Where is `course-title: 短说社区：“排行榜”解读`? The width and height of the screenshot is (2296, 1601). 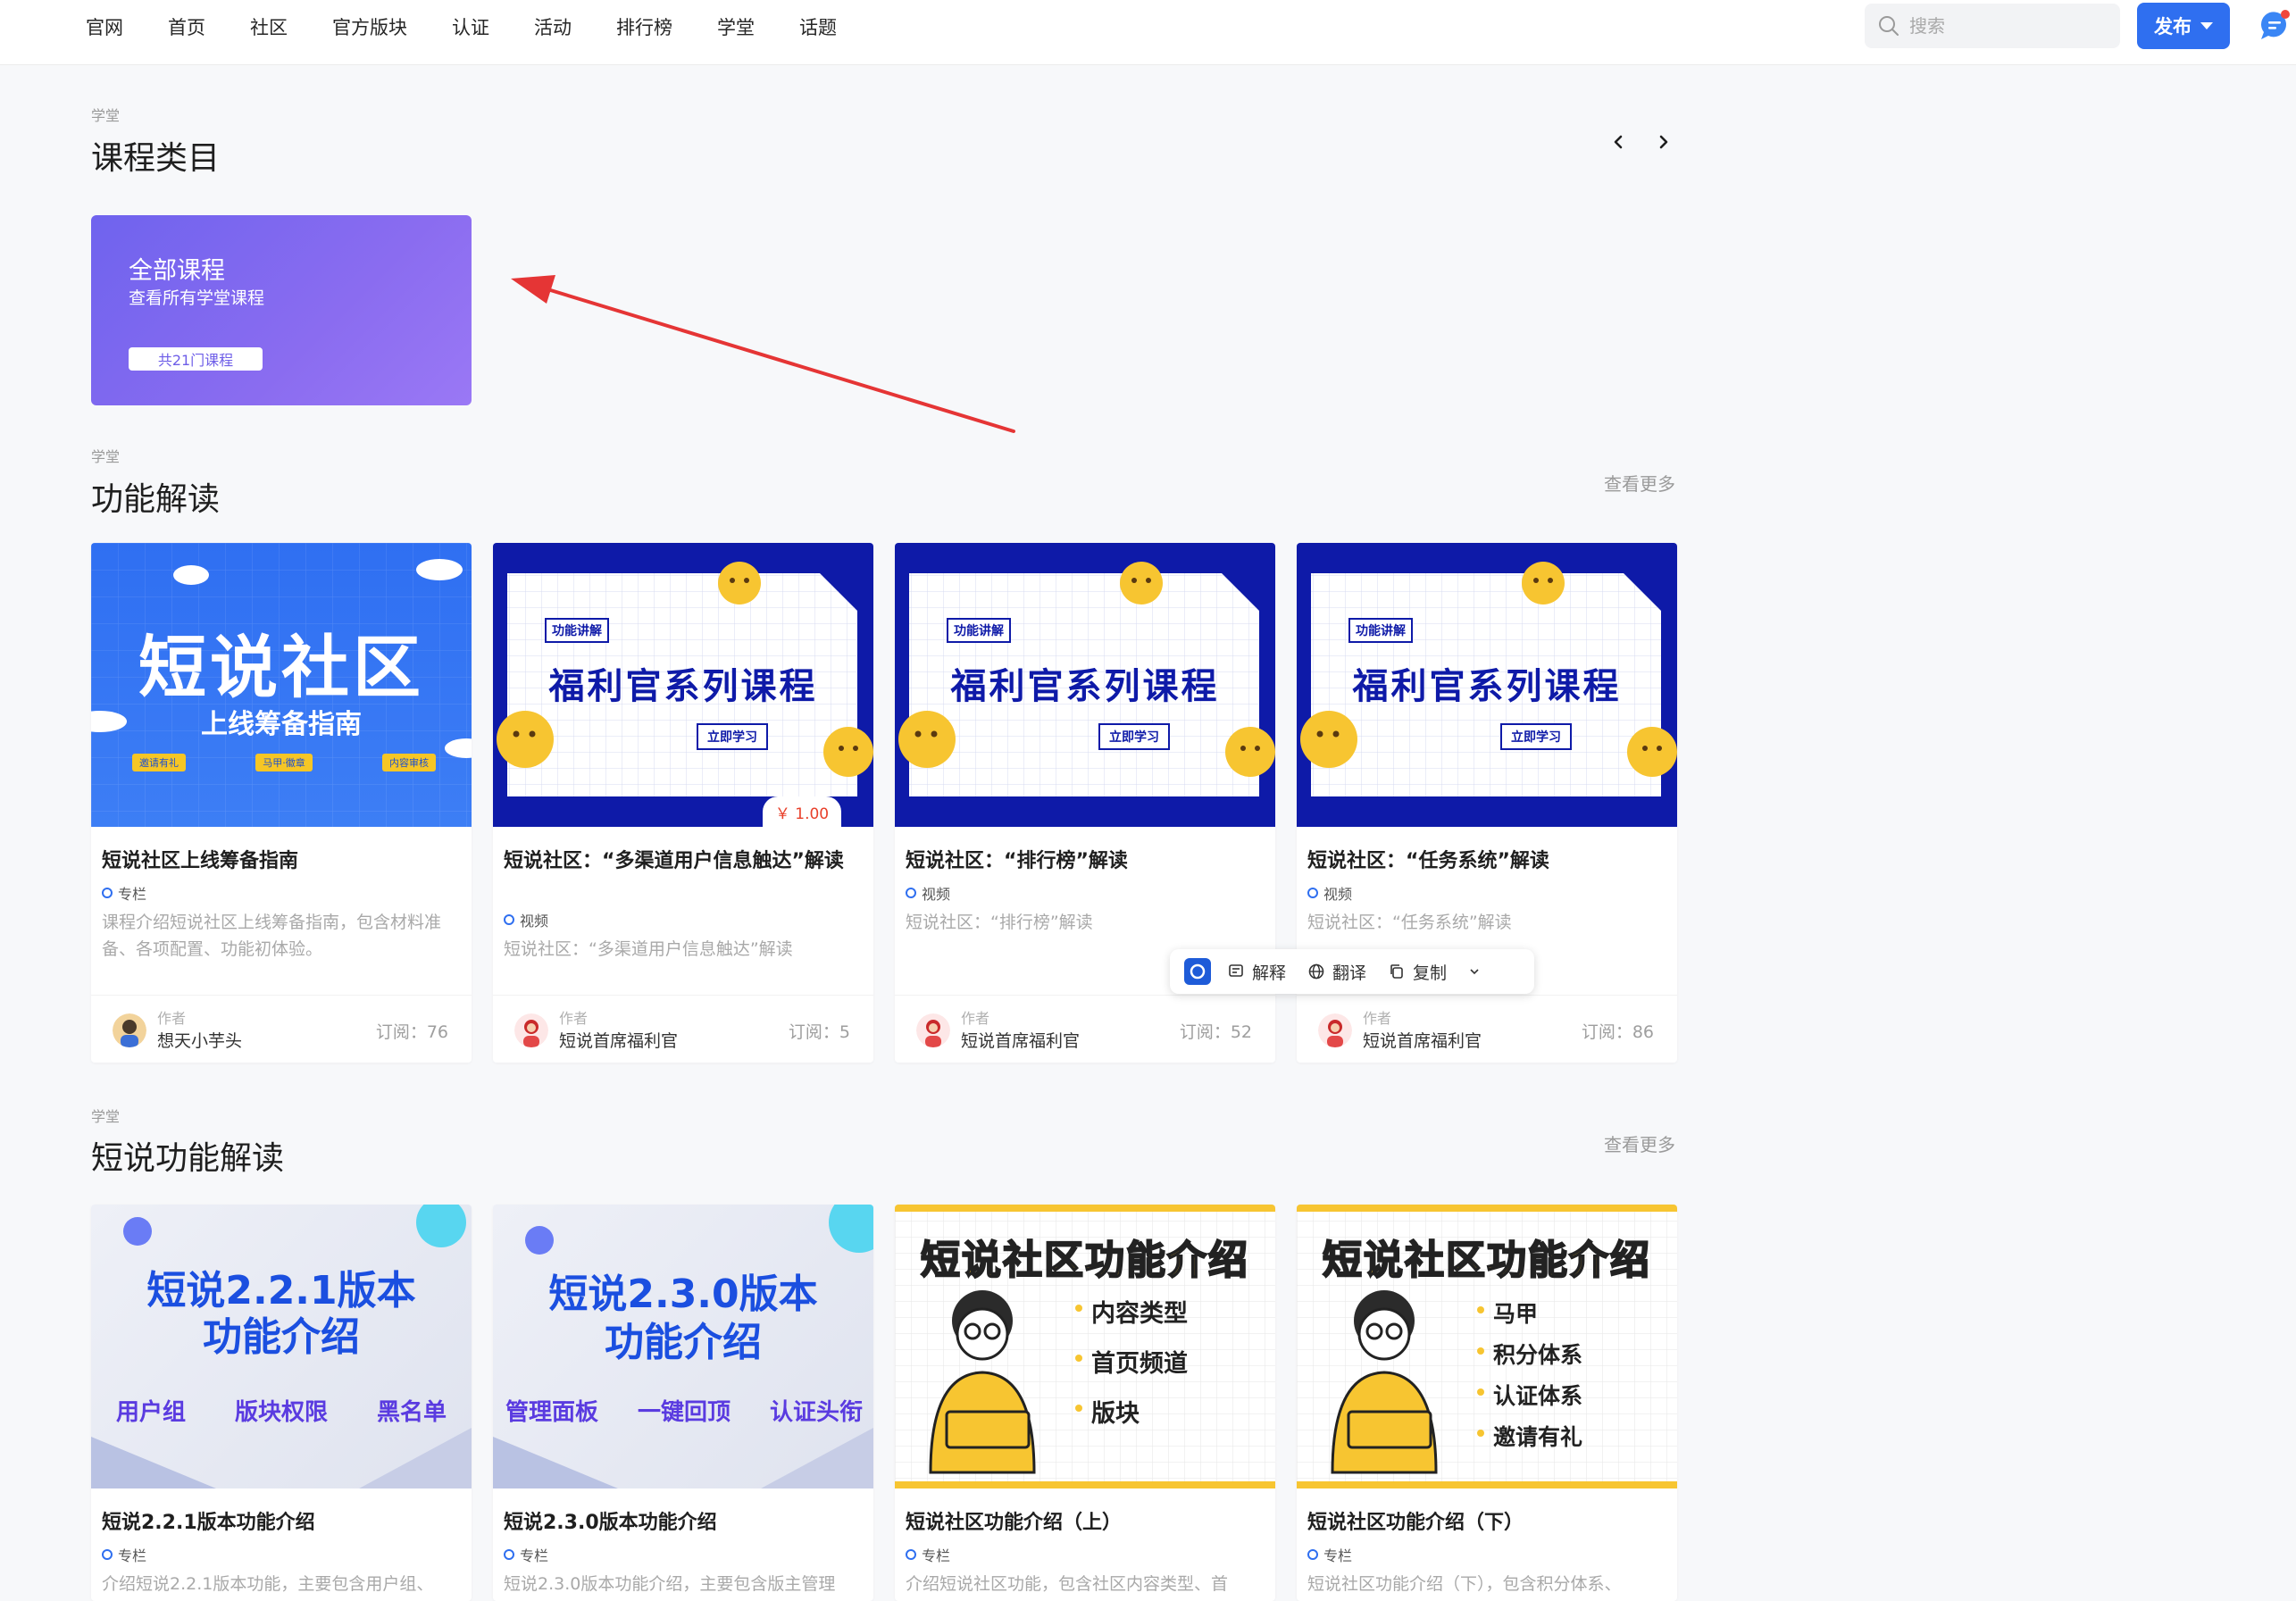
course-title: 短说社区：“排行榜”解读 is located at coordinates (1084, 861).